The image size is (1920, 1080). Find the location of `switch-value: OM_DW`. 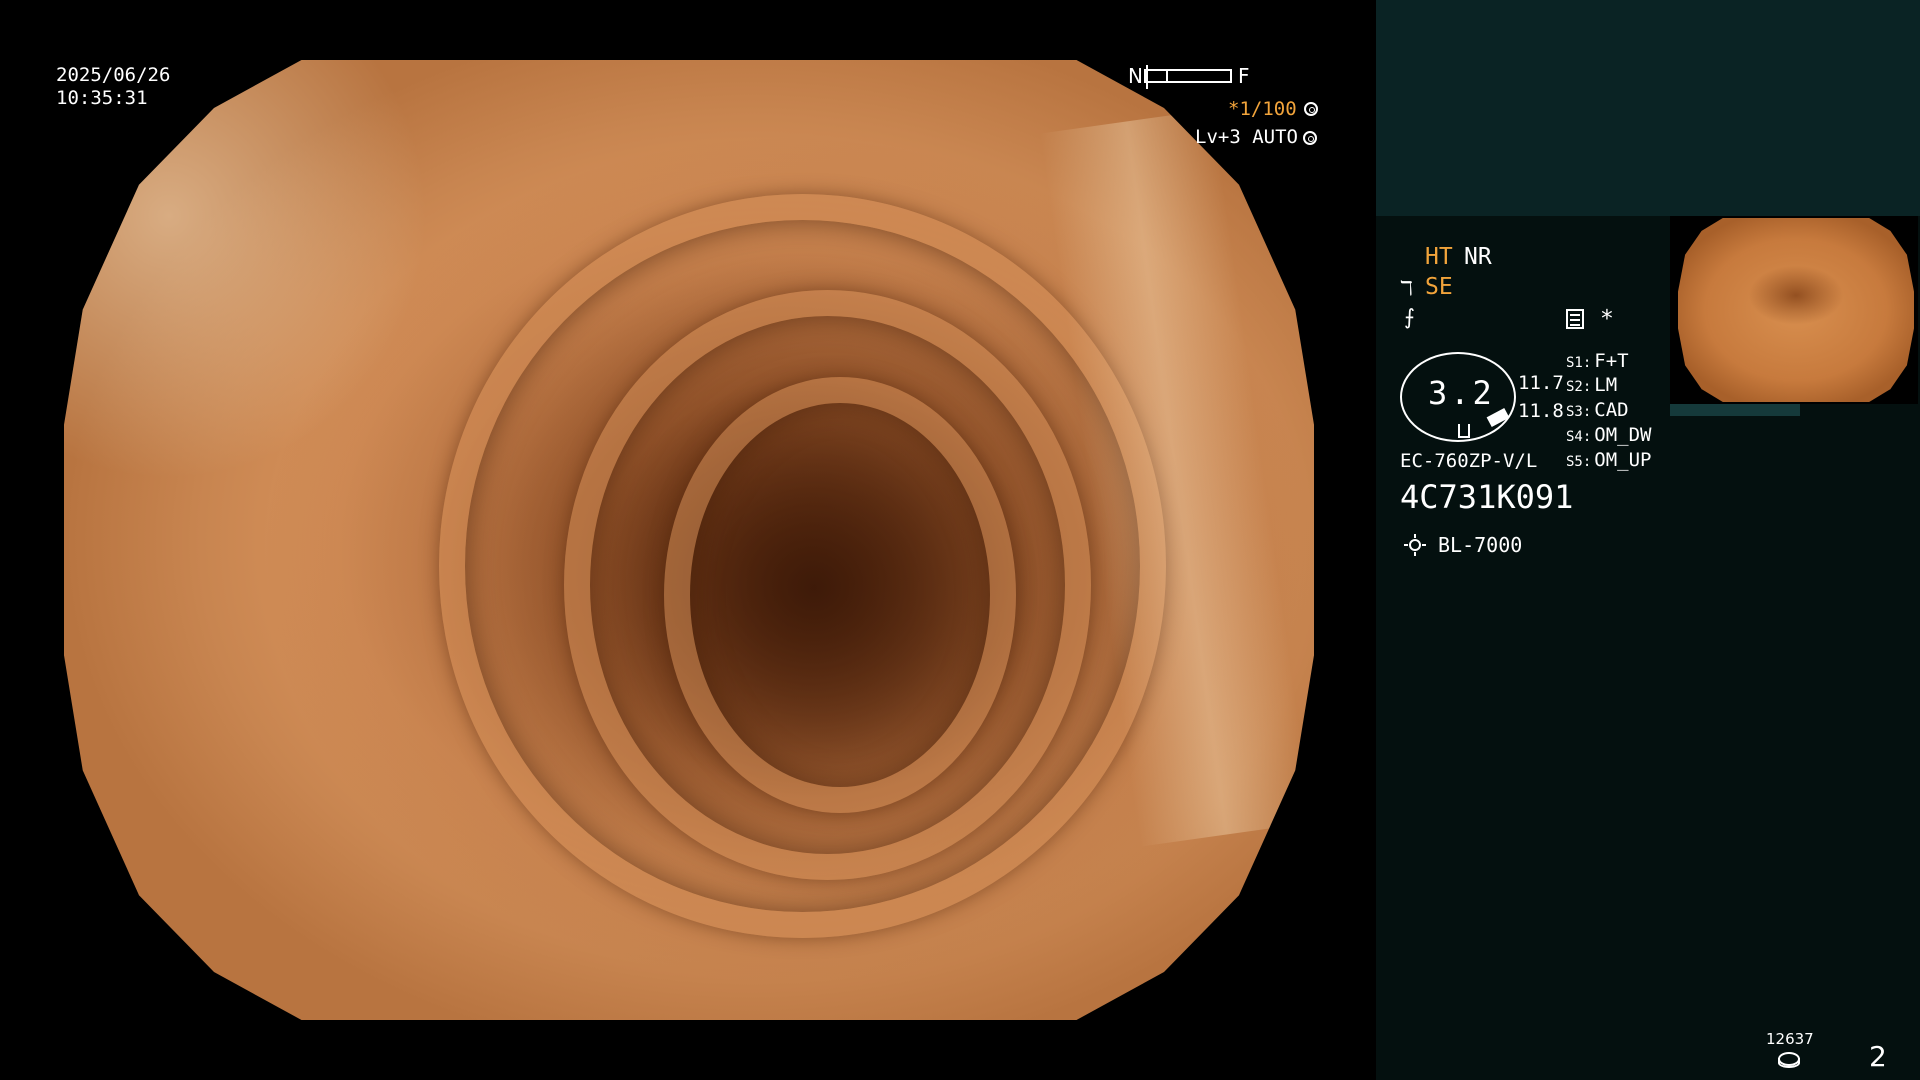

switch-value: OM_DW is located at coordinates (1623, 435).